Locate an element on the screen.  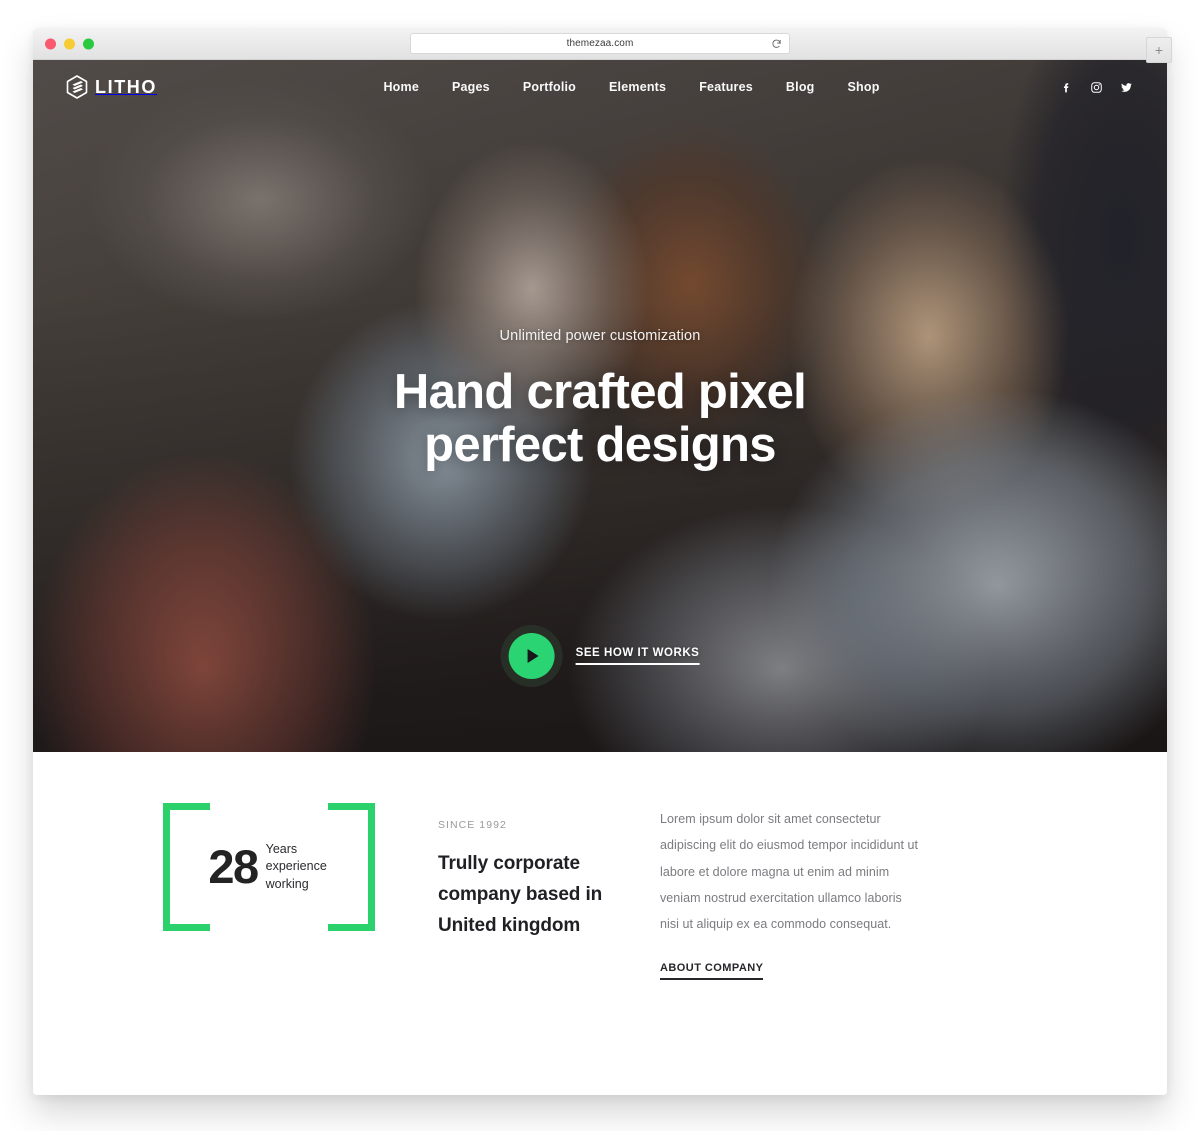
instagram-icon is located at coordinates (1096, 87).